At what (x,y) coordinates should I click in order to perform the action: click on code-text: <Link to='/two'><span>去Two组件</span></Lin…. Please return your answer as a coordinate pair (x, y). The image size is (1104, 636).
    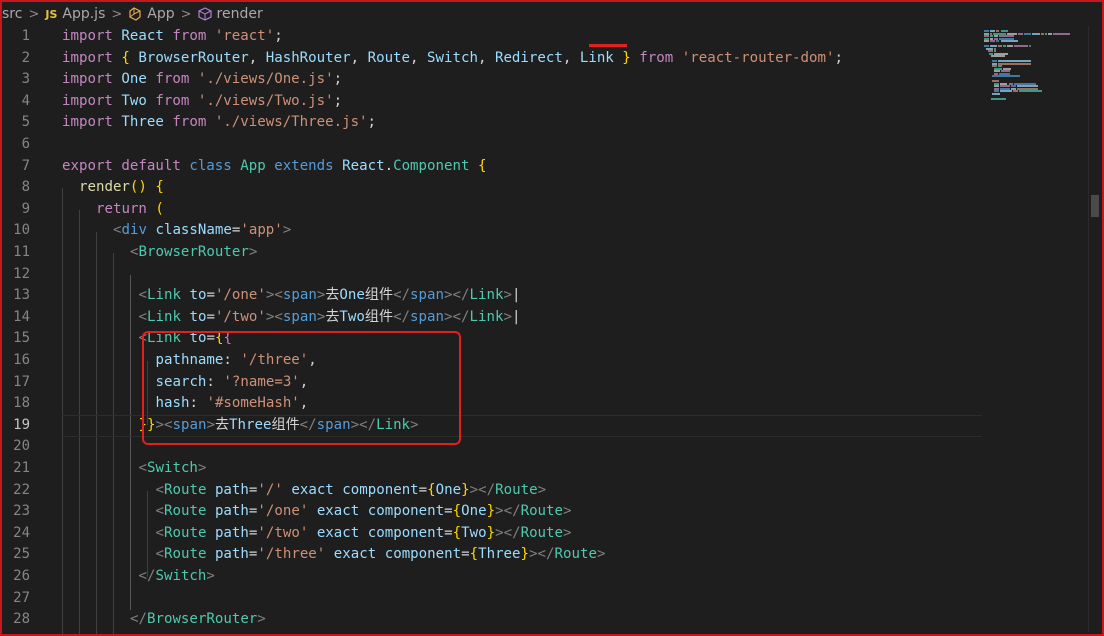
    Looking at the image, I should click on (329, 316).